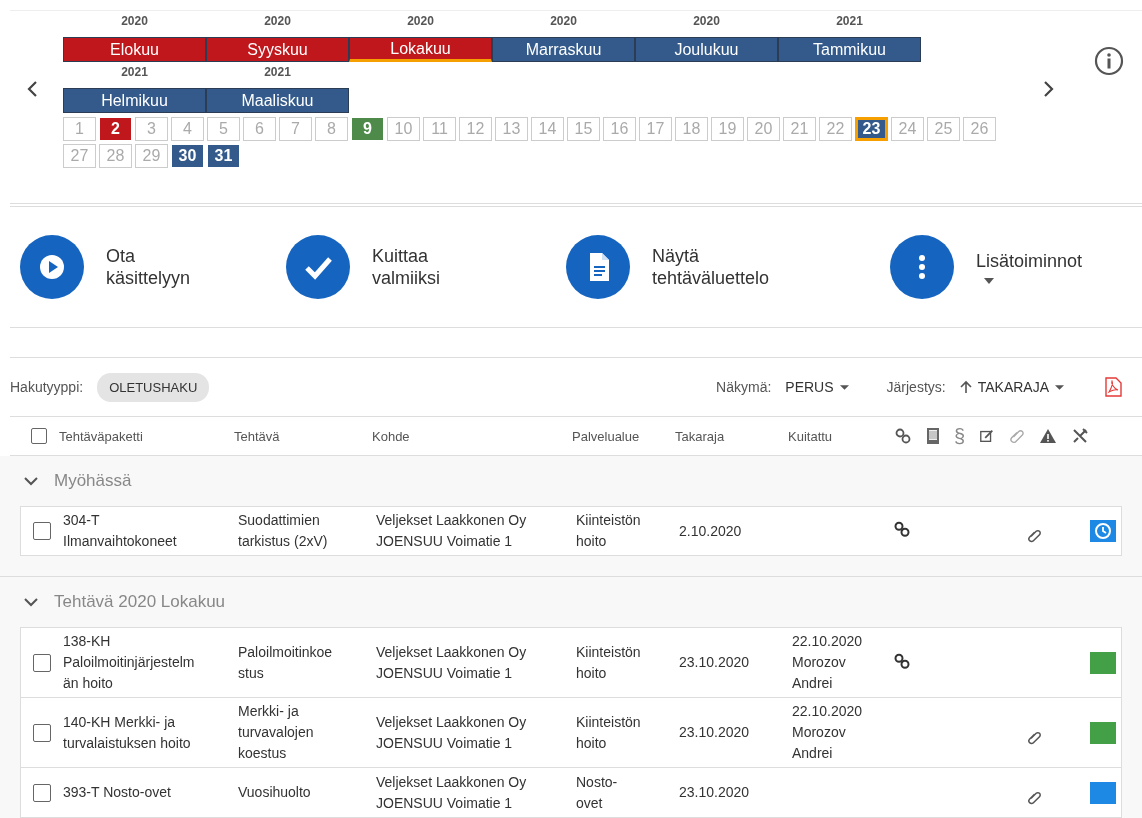  What do you see at coordinates (47, 387) in the screenshot?
I see `search-type-label: Hakutyyppi:` at bounding box center [47, 387].